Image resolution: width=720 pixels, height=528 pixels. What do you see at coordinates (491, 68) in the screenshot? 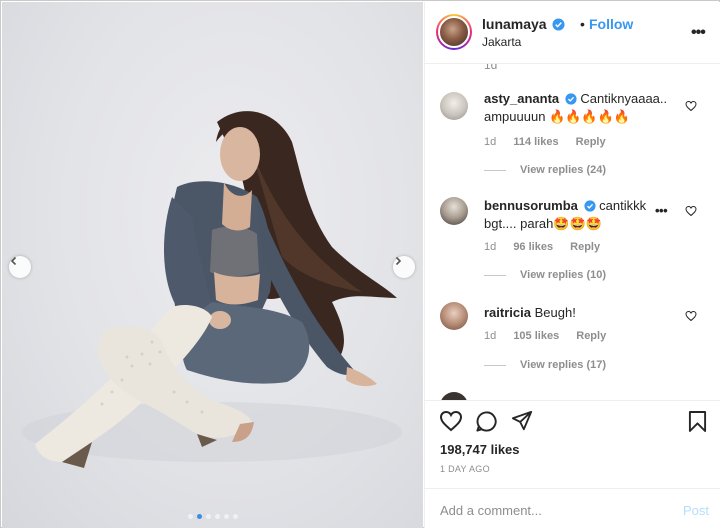
I see `scrolled-comment-age: 1d` at bounding box center [491, 68].